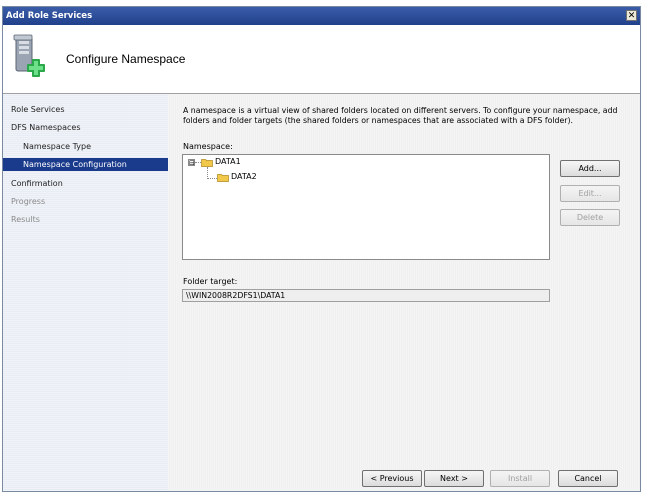 The image size is (648, 496). Describe the element at coordinates (228, 162) in the screenshot. I see `tree-node-data1: DATA1` at that location.